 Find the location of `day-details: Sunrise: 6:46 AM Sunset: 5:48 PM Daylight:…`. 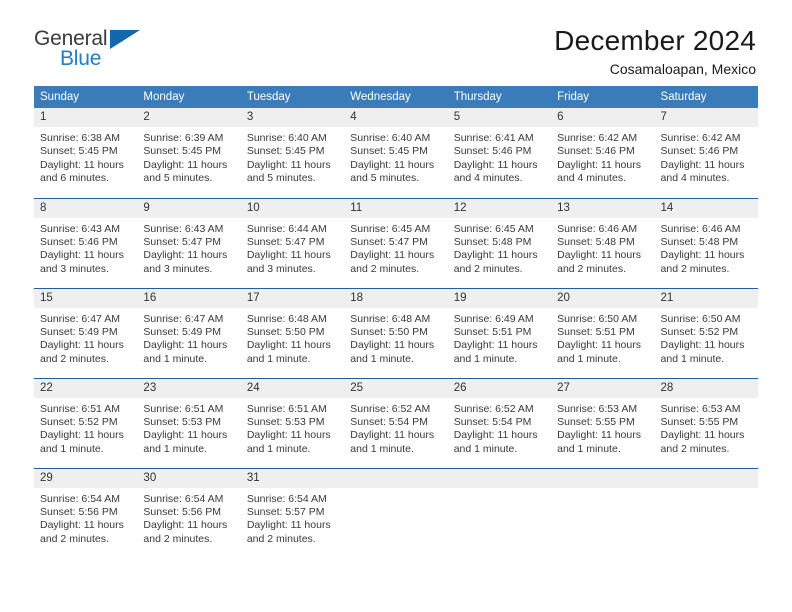

day-details: Sunrise: 6:46 AM Sunset: 5:48 PM Daylight:… is located at coordinates (602, 247).